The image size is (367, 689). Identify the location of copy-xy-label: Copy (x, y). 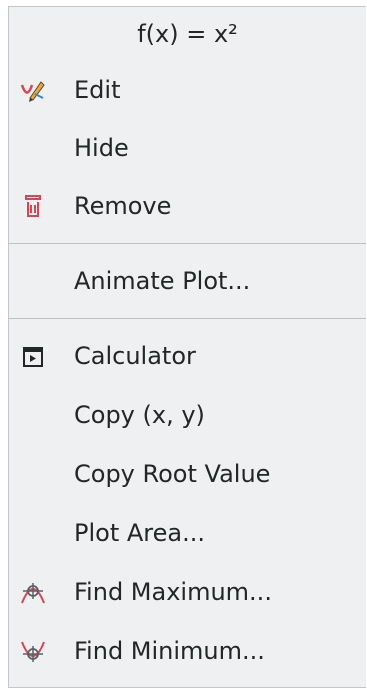
(139, 415).